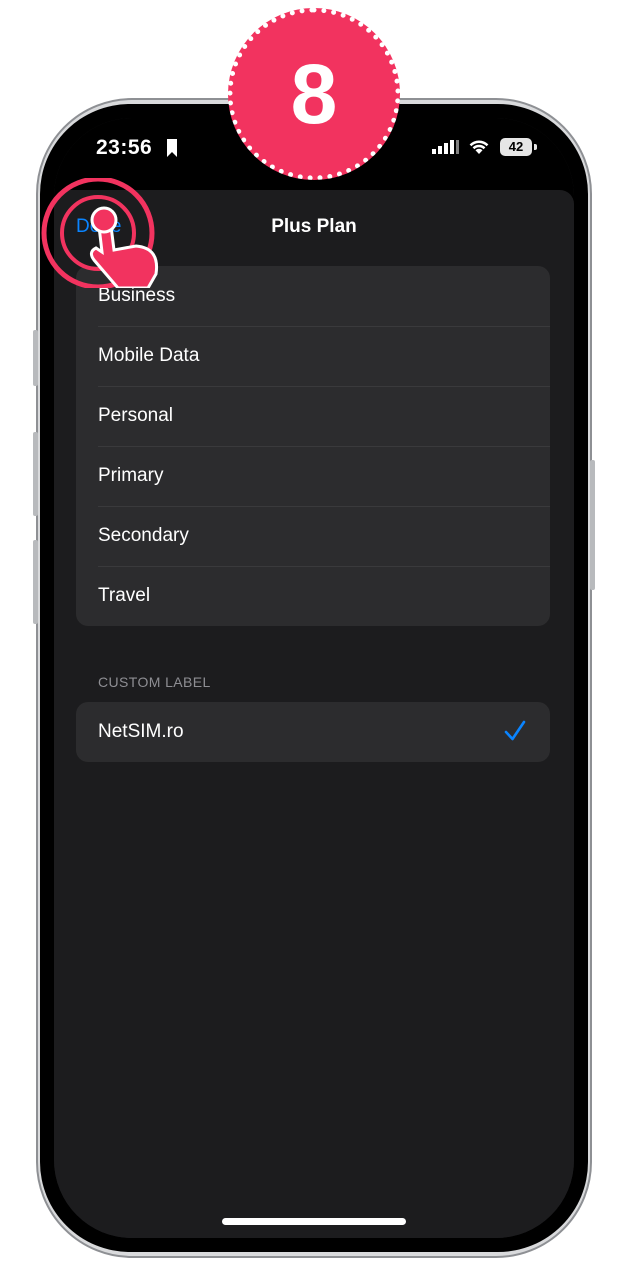 This screenshot has width=618, height=1280. Describe the element at coordinates (314, 1221) in the screenshot. I see `home-indicator` at that location.